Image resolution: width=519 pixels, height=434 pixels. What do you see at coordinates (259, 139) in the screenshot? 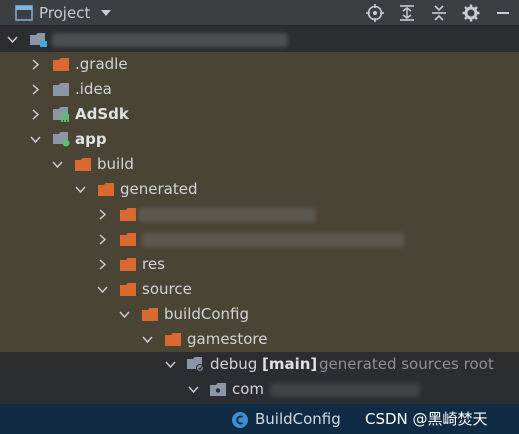
I see `tree-row-app: app` at bounding box center [259, 139].